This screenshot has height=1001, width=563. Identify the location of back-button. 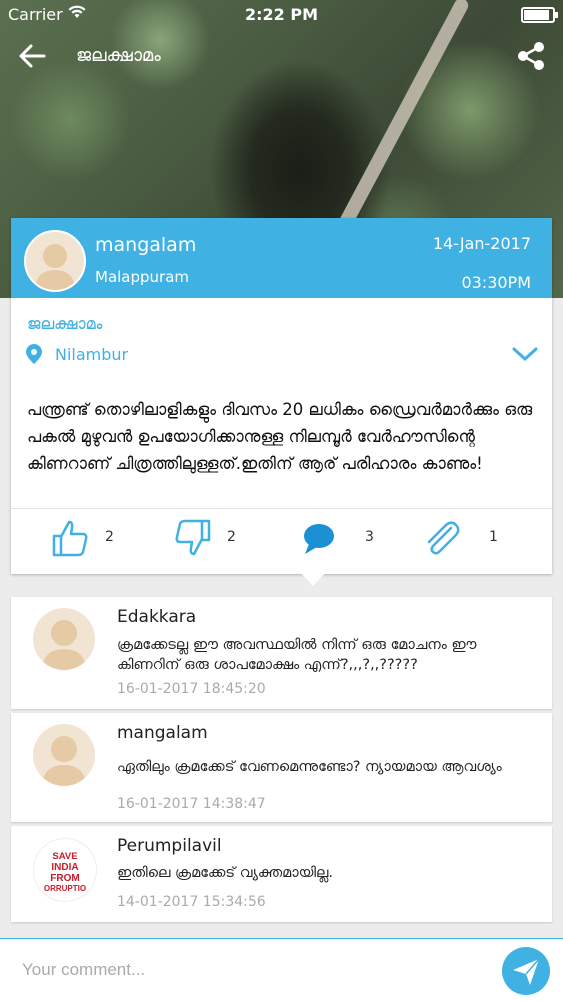
(32, 56).